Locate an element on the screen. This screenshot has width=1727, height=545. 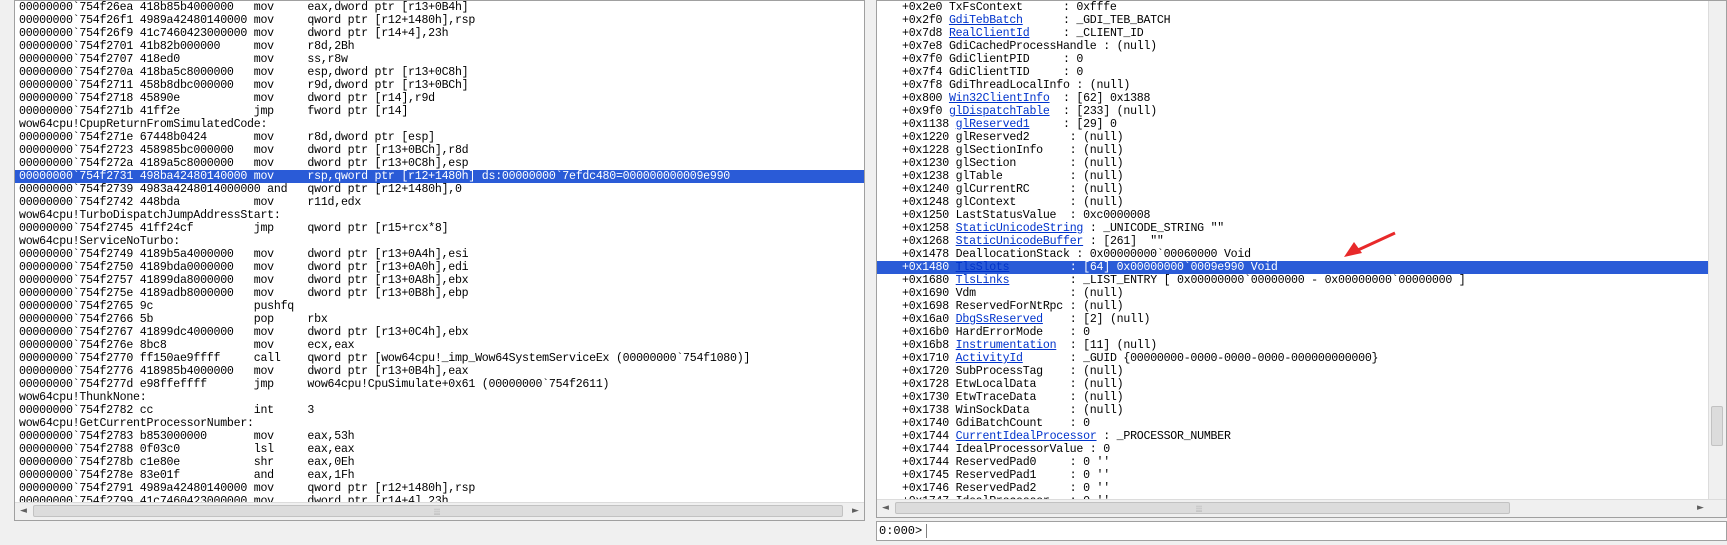
disasm-line: 00000000`754f2783 b853000000 mov eax,53h is located at coordinates (439, 436).